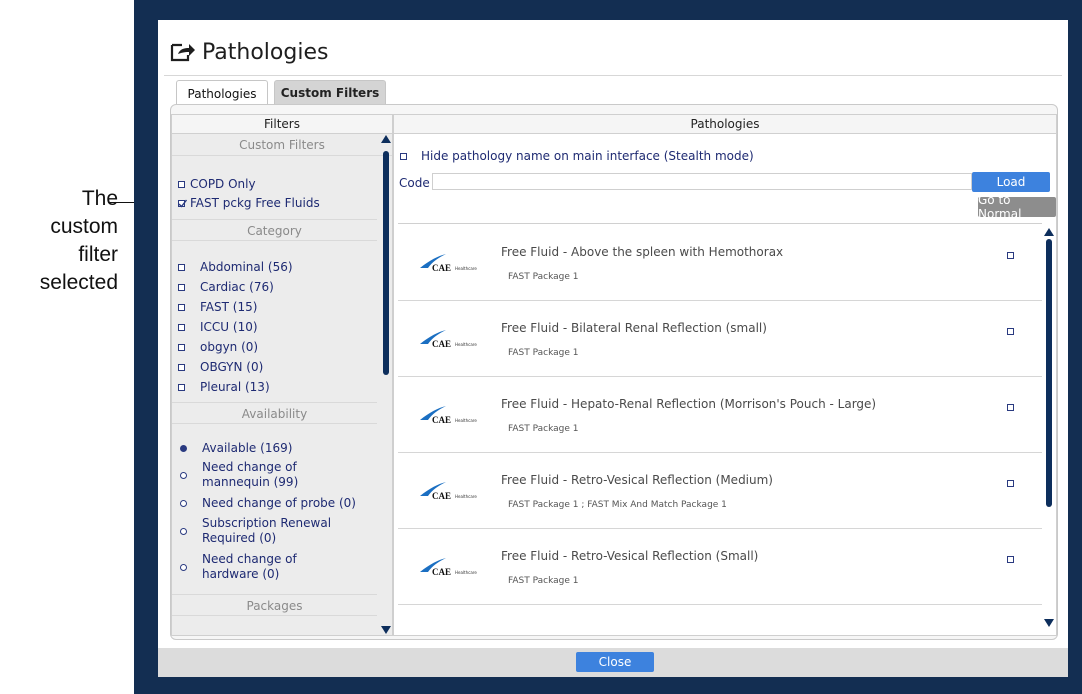  I want to click on annotation-line-3: filter, so click(98, 254).